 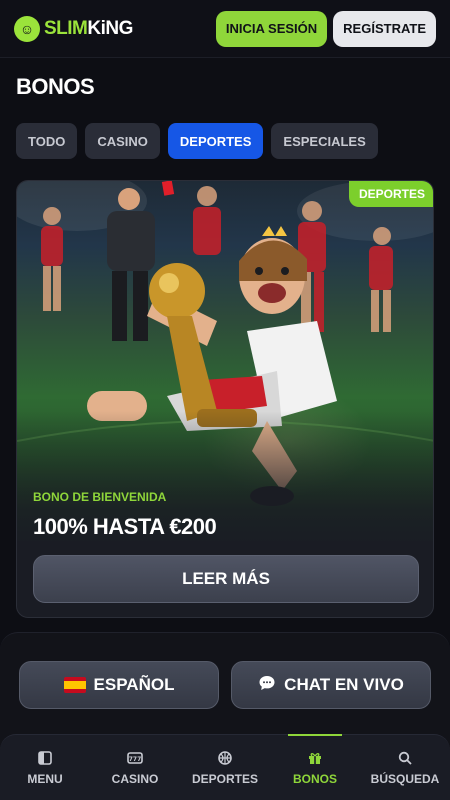 I want to click on promo-title: 100% HASTA €200, so click(x=125, y=526).